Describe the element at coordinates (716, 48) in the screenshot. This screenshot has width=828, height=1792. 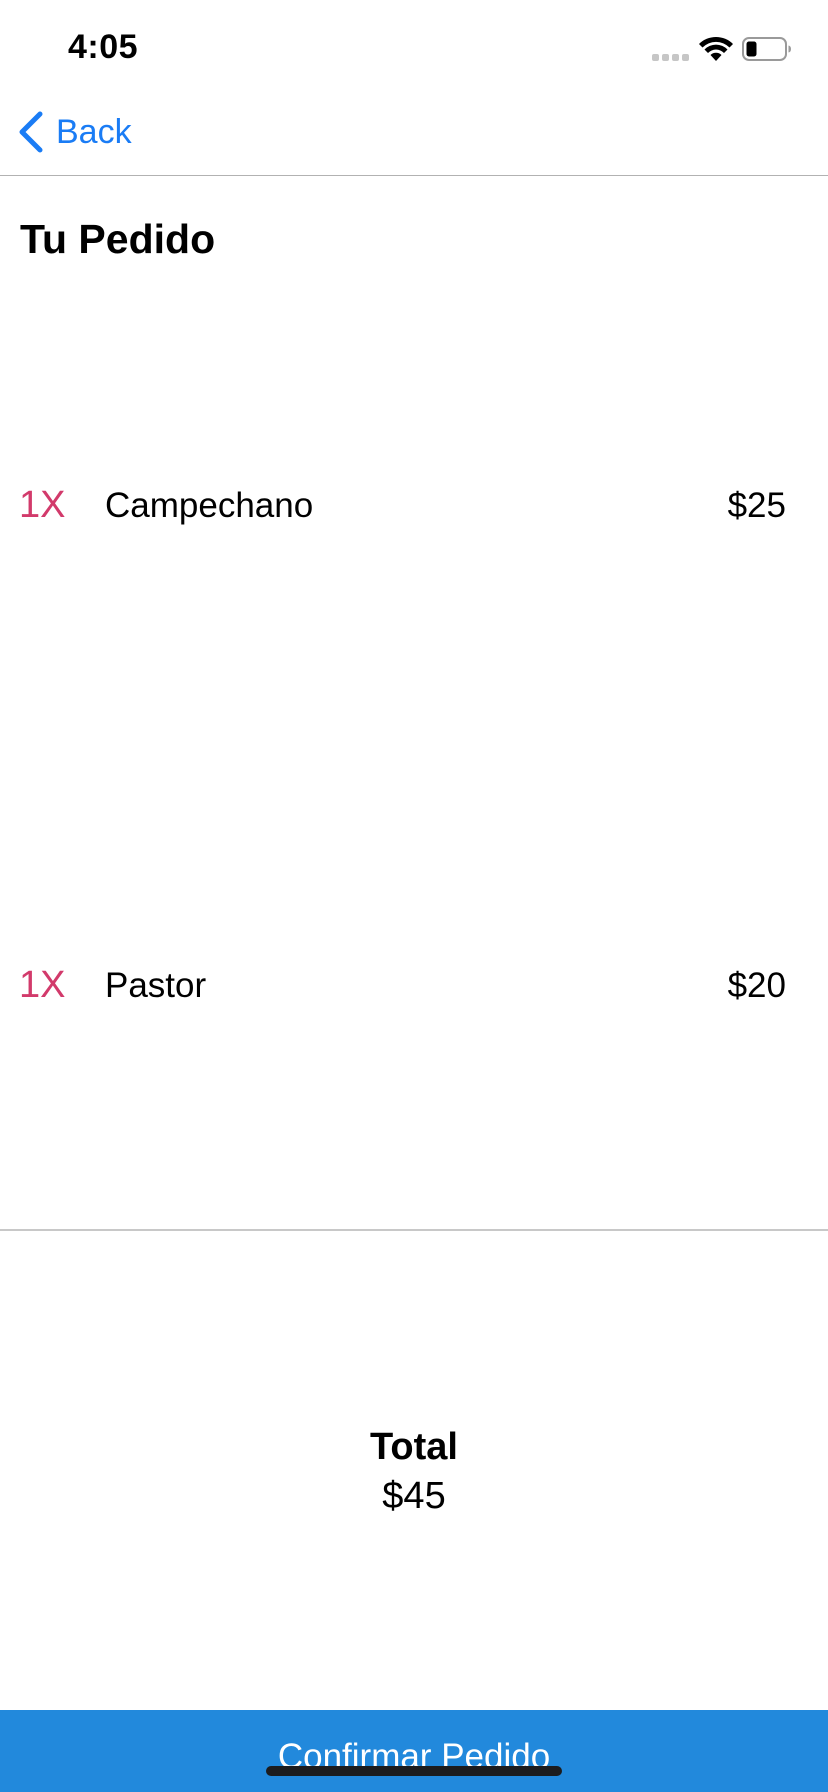
I see `wifi-icon` at that location.